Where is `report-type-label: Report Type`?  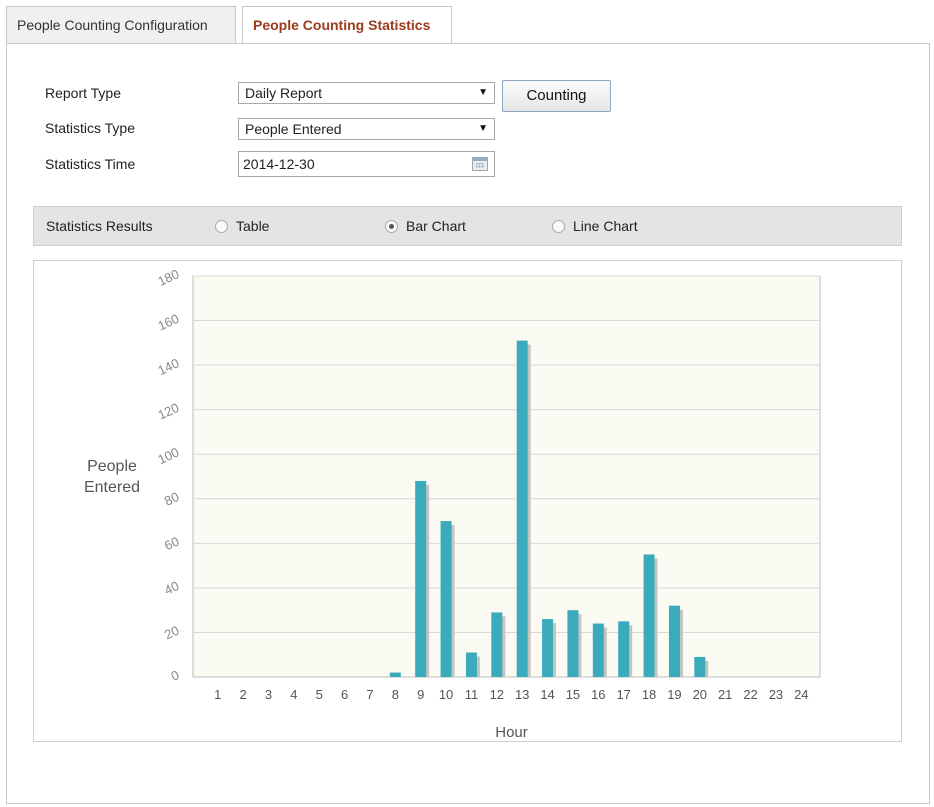 report-type-label: Report Type is located at coordinates (83, 93).